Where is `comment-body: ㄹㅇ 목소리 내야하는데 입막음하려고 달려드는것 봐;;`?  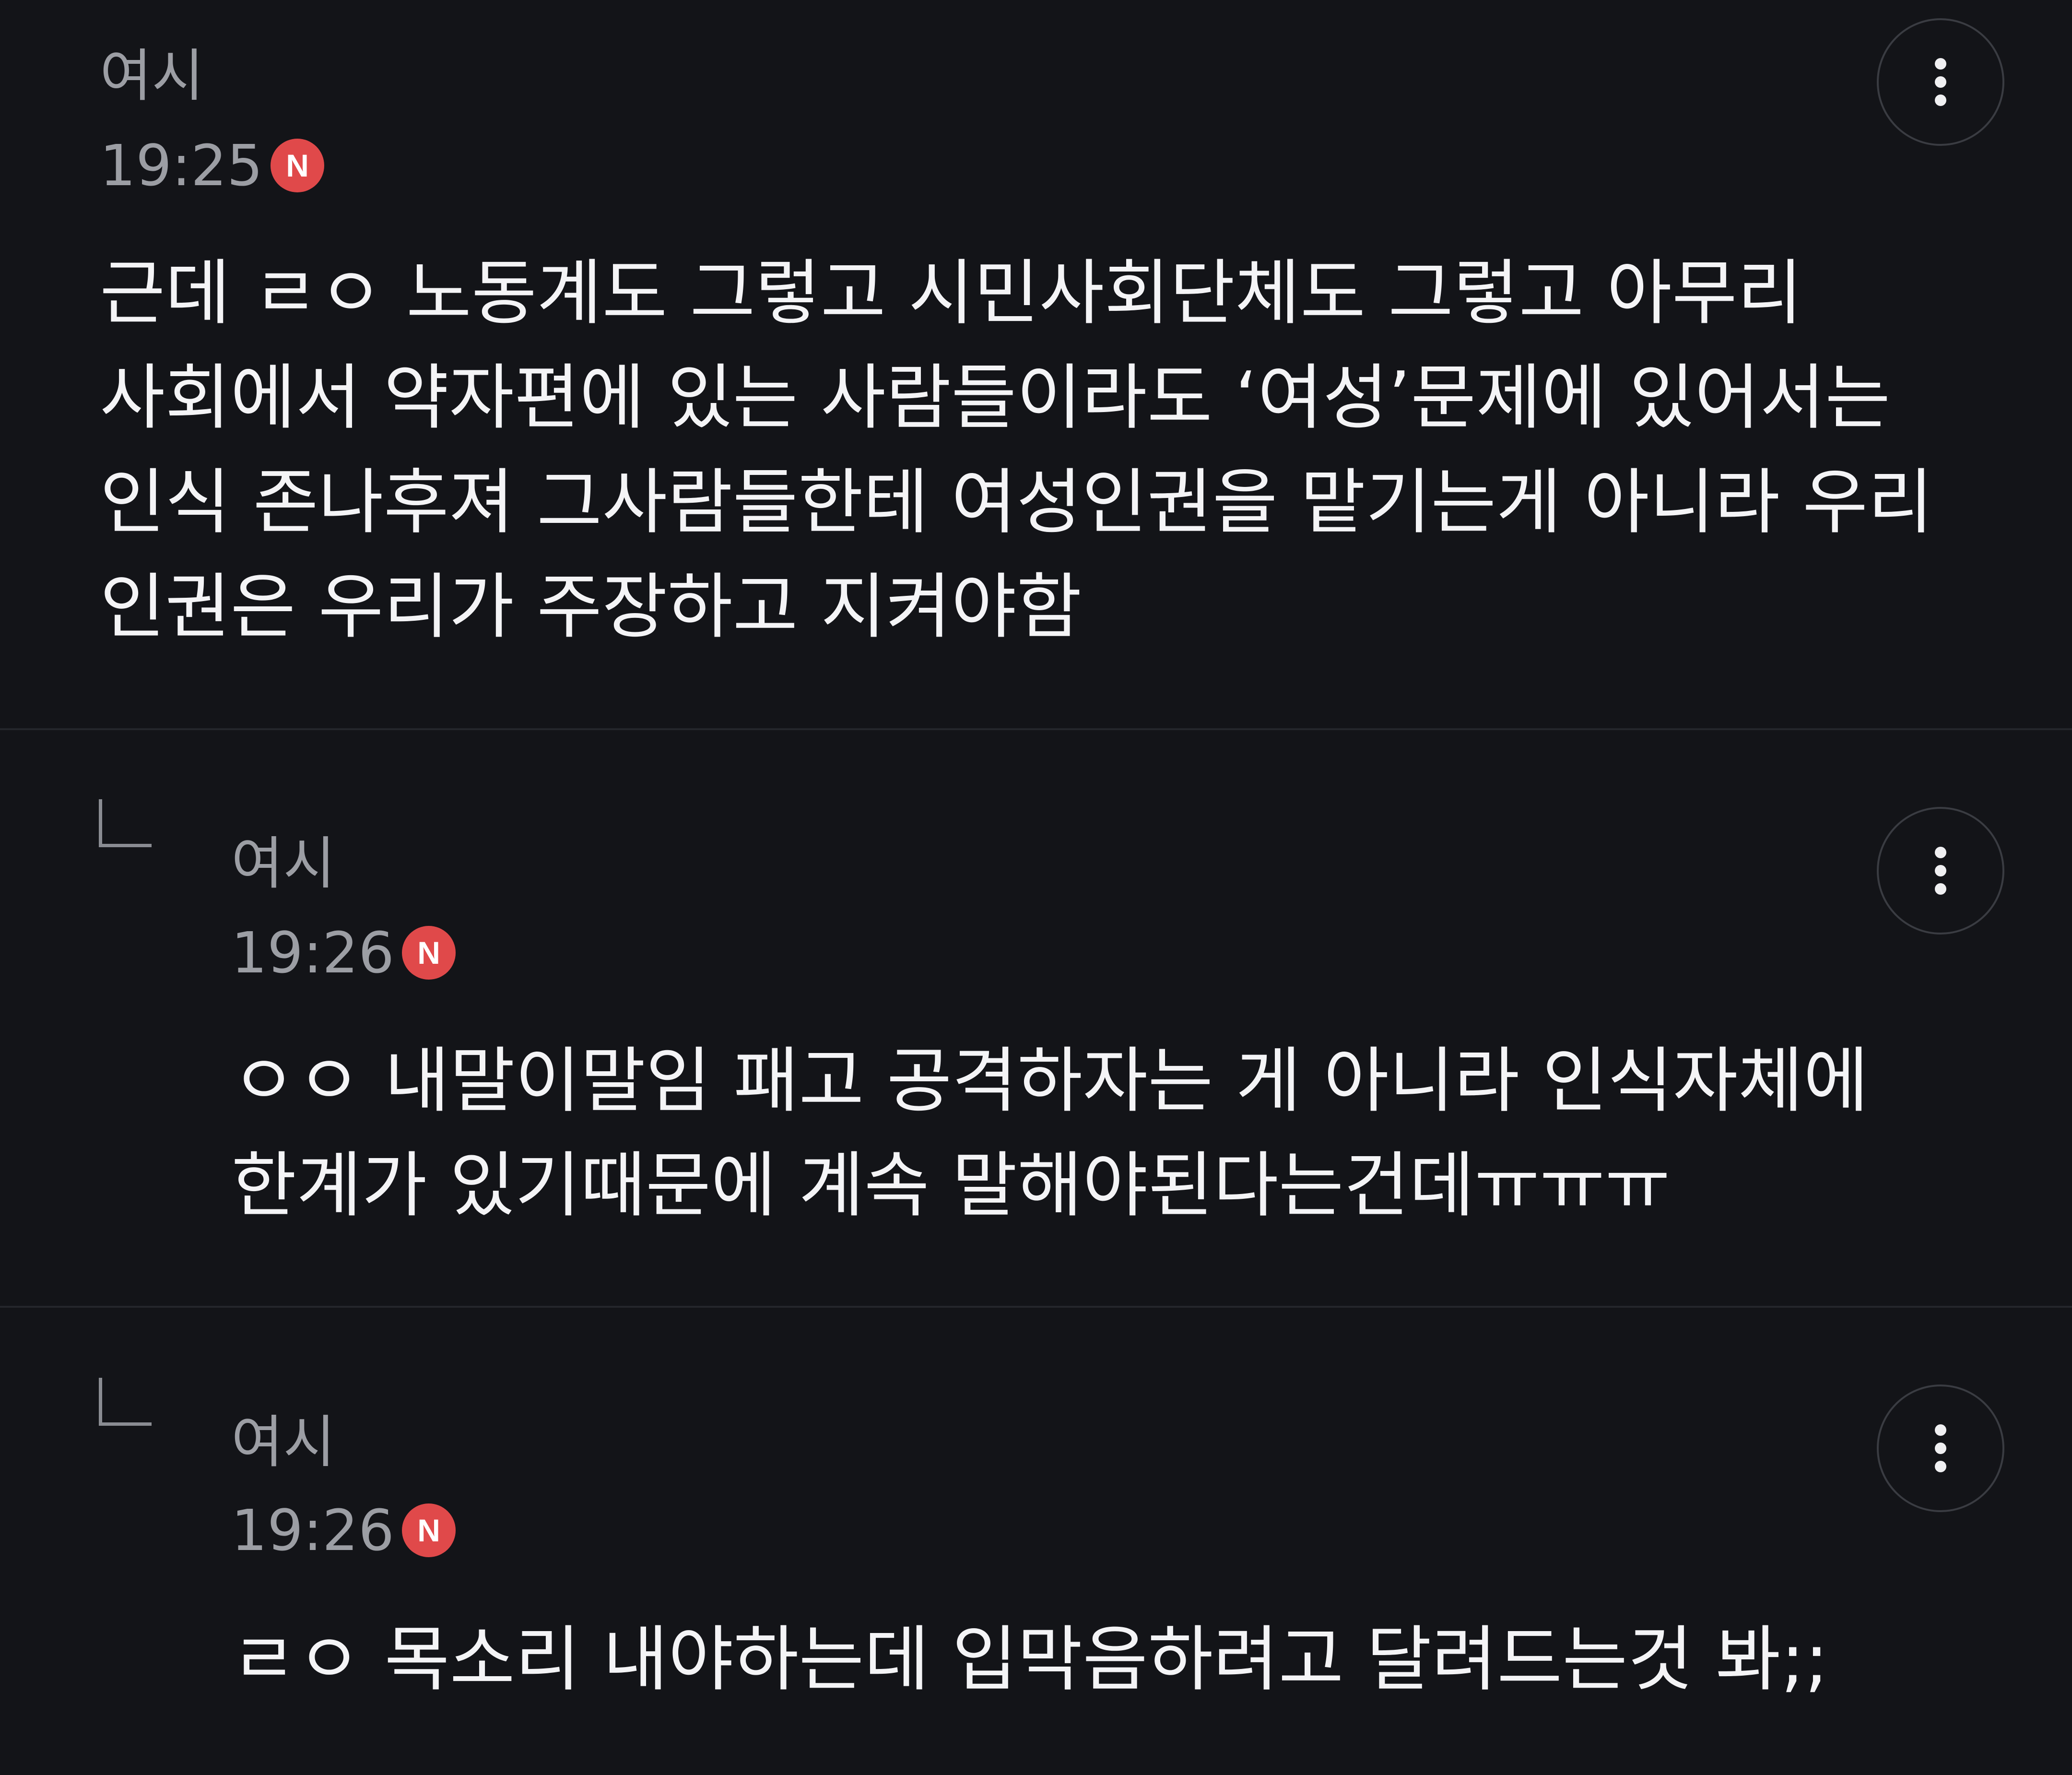
comment-body: ㄹㅇ 목소리 내야하는데 입막음하려고 달려드는것 봐;; is located at coordinates (1030, 1659).